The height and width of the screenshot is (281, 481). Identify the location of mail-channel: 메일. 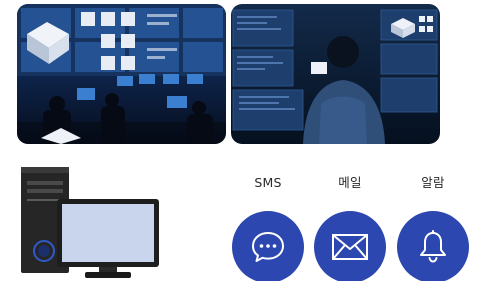
(350, 227).